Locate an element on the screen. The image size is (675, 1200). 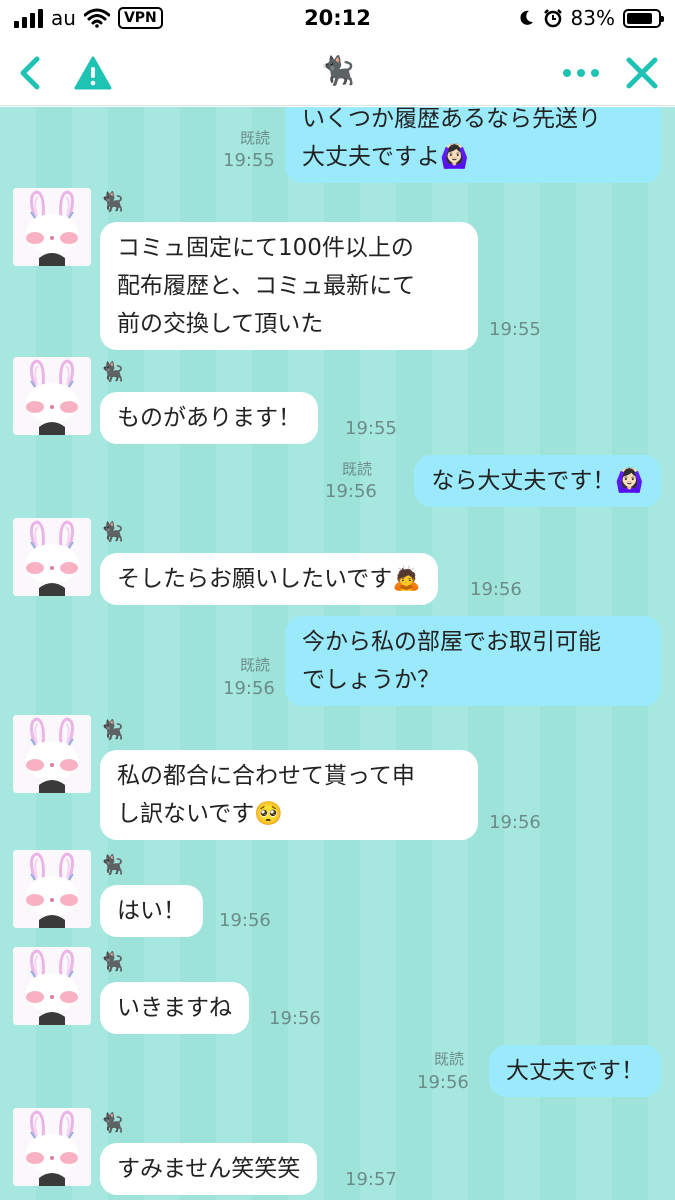
incoming-message: コミュ固定にて100件以上の 配布履歴と、コミュ最新にて 前の交換して頂いた is located at coordinates (289, 286).